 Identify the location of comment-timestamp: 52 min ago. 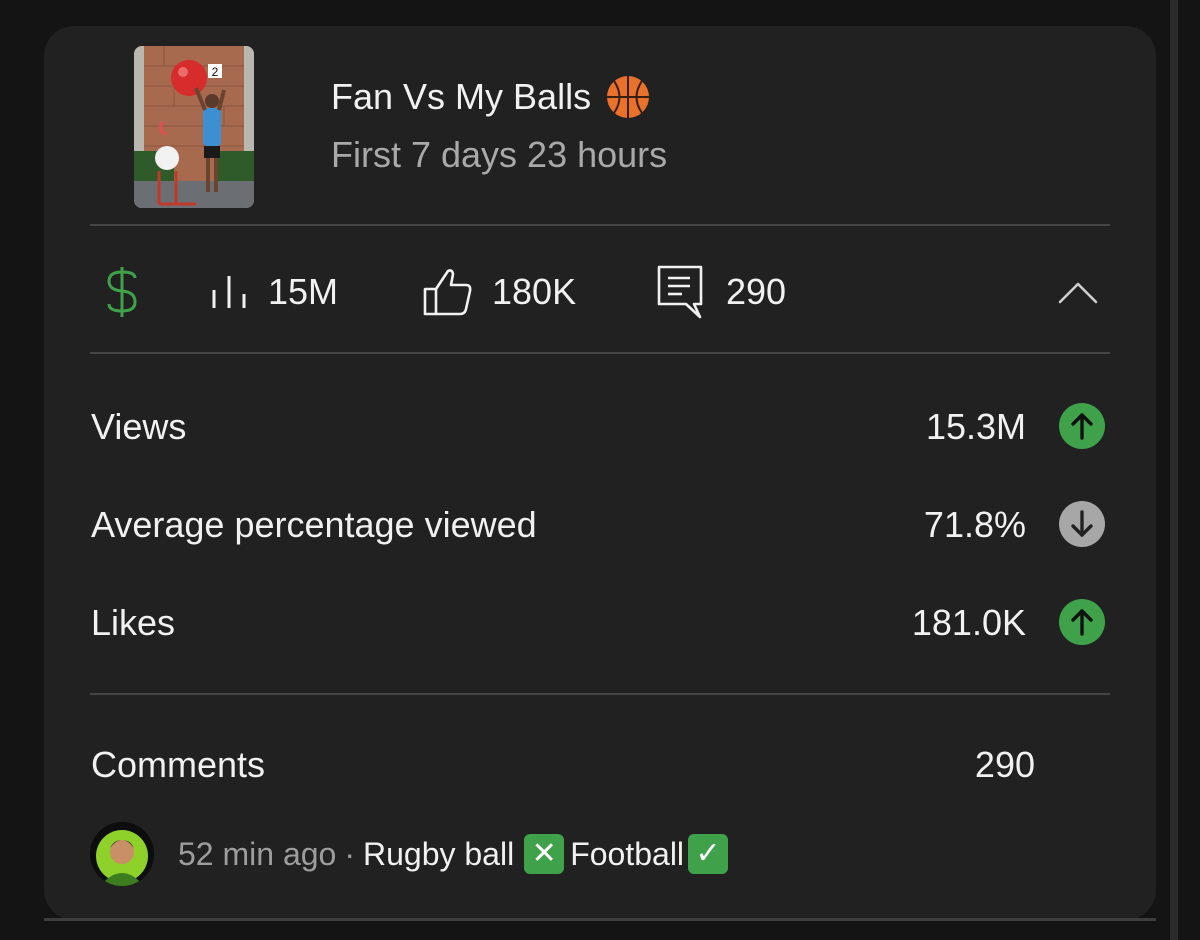
(257, 853).